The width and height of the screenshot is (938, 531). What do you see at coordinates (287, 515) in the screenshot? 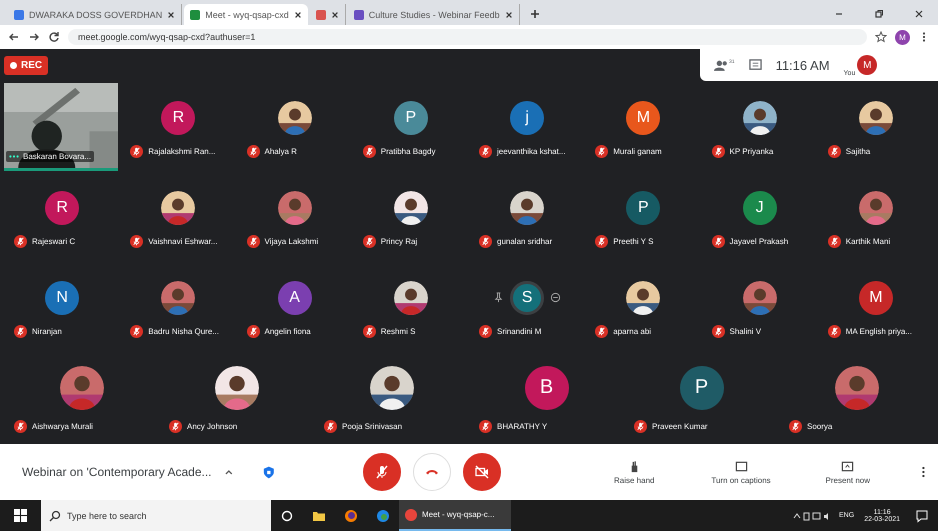
I see `task-view-icon` at bounding box center [287, 515].